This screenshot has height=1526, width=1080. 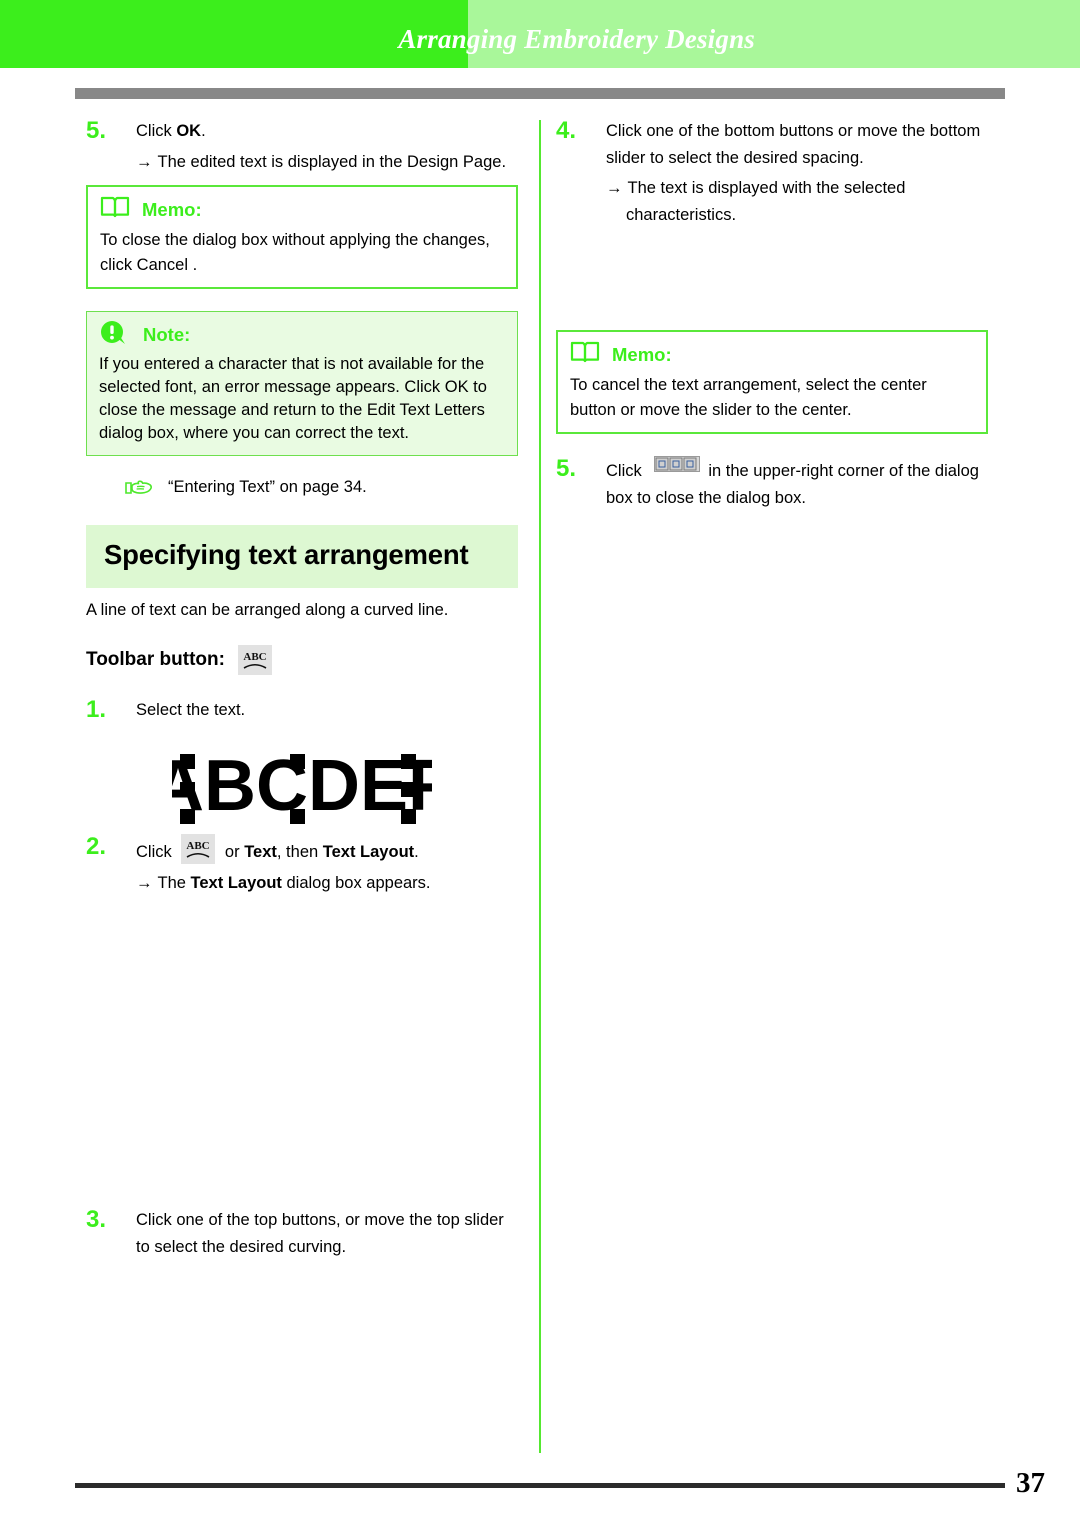 I want to click on step-text-bold-text: Text, so click(x=260, y=852).